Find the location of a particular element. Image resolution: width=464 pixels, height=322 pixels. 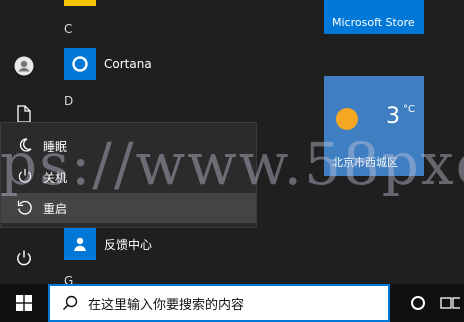

feedback-person-icon is located at coordinates (80, 244).